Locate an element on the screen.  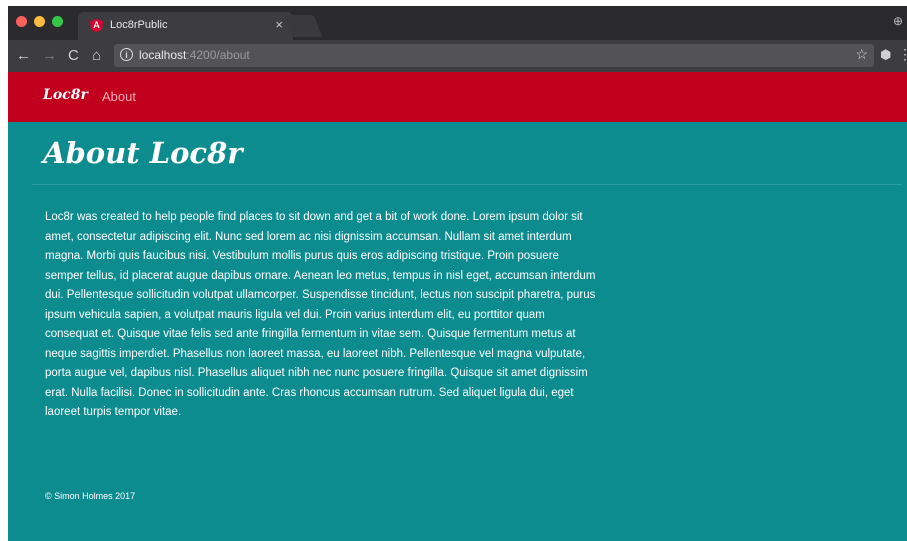
address-bar: i localhost:4200/about ☆ is located at coordinates (494, 55).